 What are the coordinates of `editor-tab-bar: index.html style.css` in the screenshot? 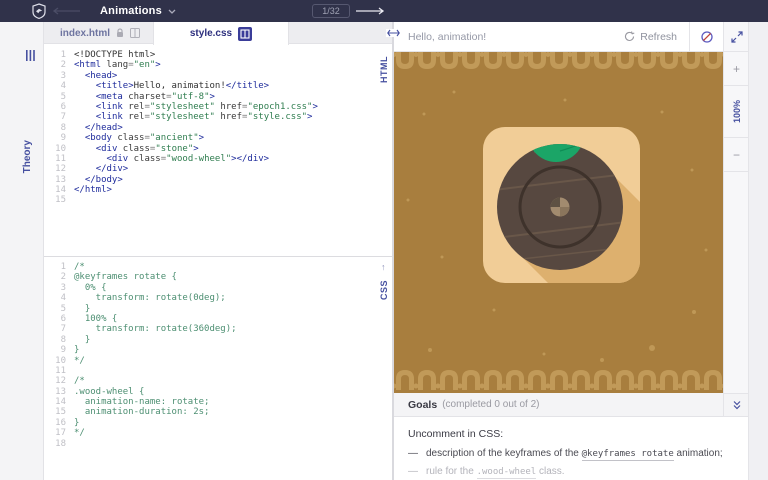 It's located at (218, 33).